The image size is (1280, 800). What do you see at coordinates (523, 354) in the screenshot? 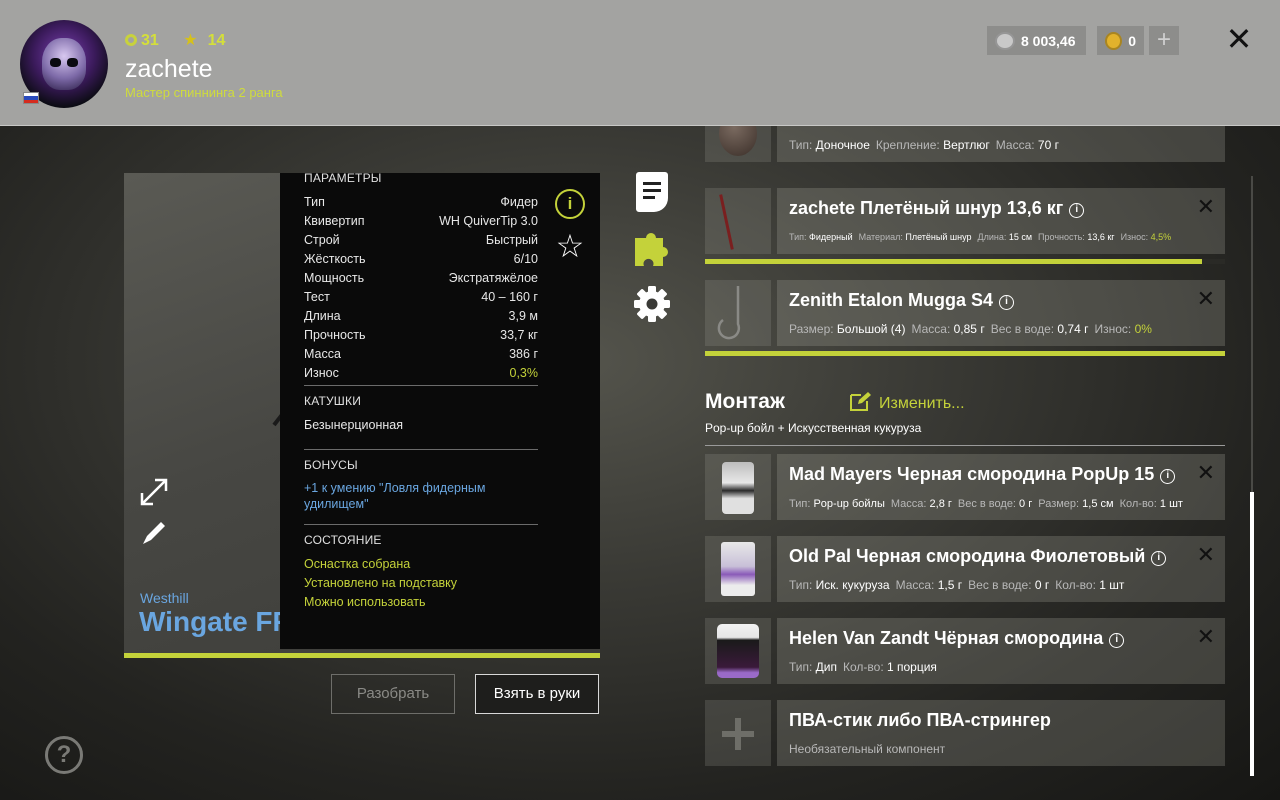
I see `param-value: 386 г` at bounding box center [523, 354].